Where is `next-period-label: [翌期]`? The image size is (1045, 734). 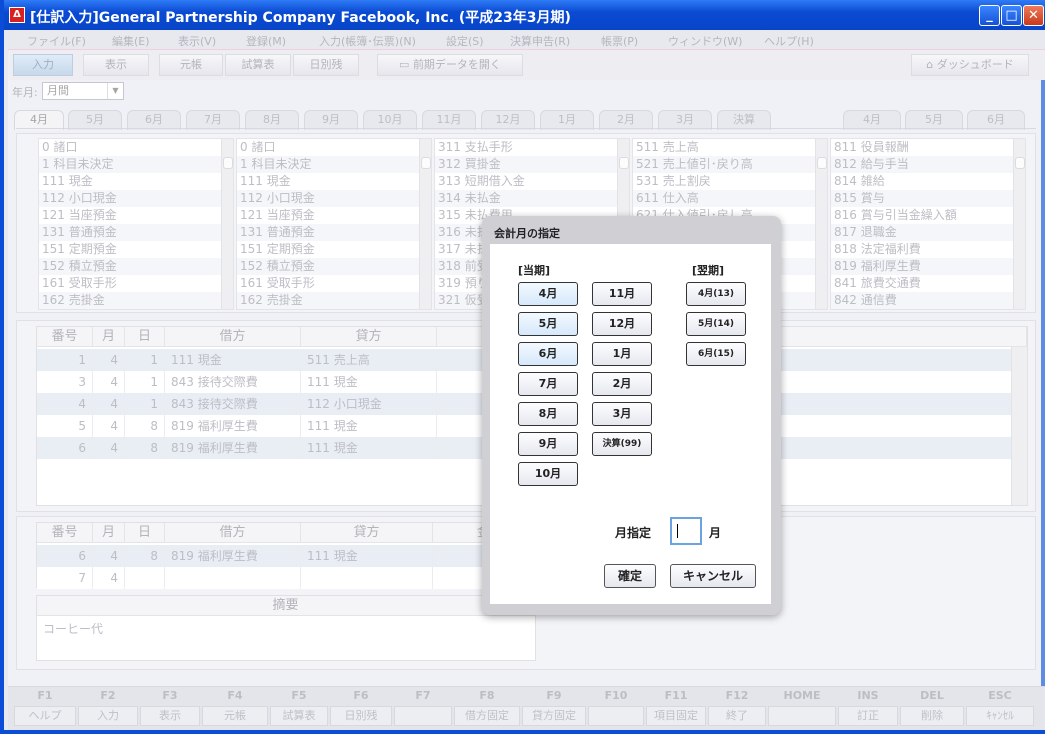
next-period-label: [翌期] is located at coordinates (708, 270).